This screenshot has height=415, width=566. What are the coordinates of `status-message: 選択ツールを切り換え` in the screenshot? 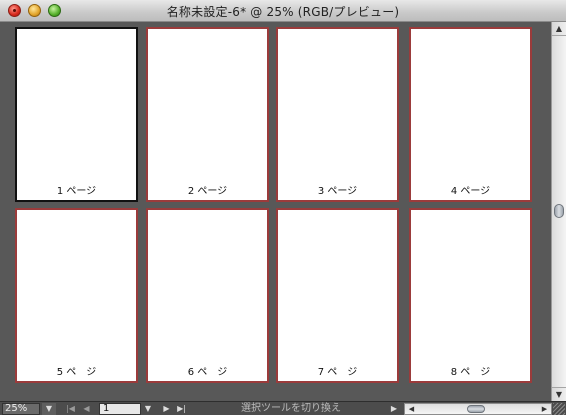 It's located at (291, 408).